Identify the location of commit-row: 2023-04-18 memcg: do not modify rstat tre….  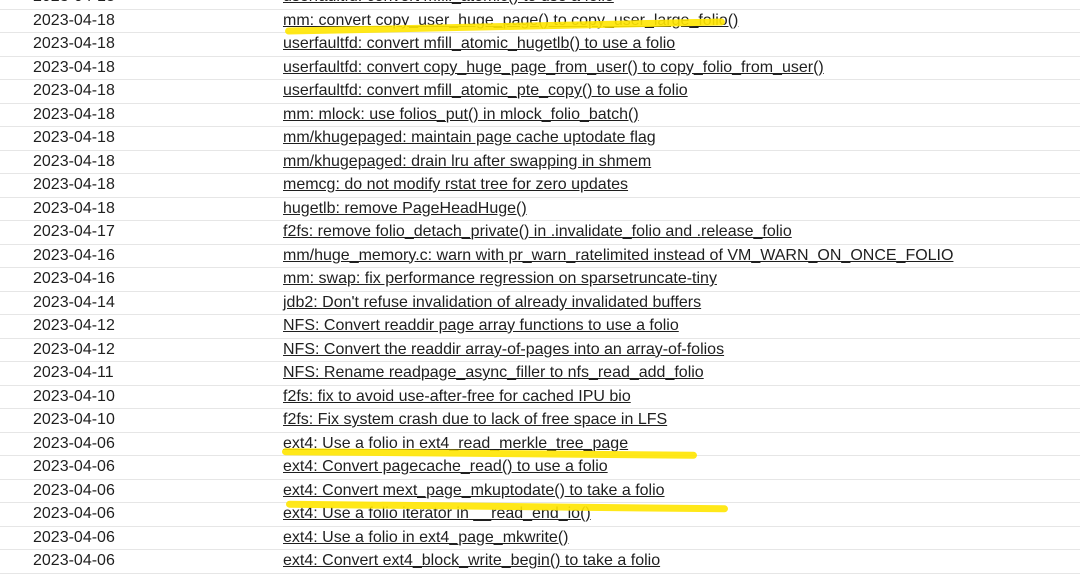
(540, 186).